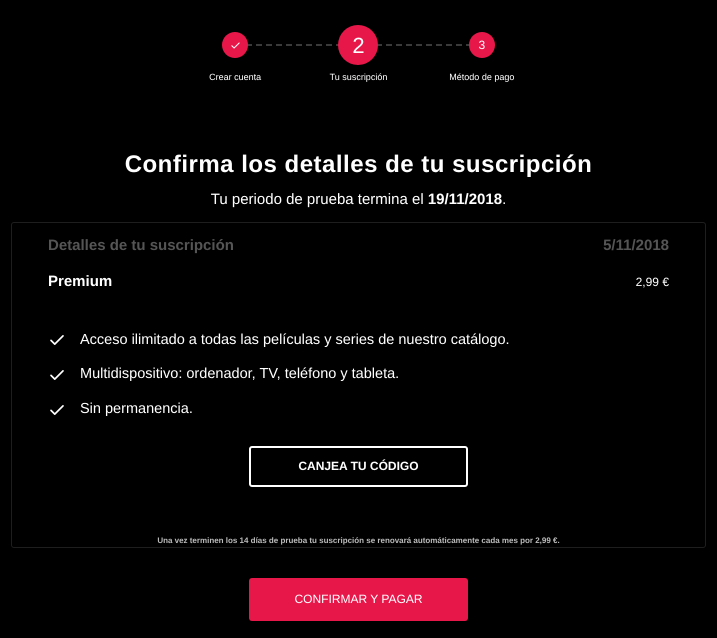  I want to click on renewal-note: Una vez terminen los 14 días de prueba tu suscripción se renovará automáticamente cada mes por 2,99 €., so click(358, 540).